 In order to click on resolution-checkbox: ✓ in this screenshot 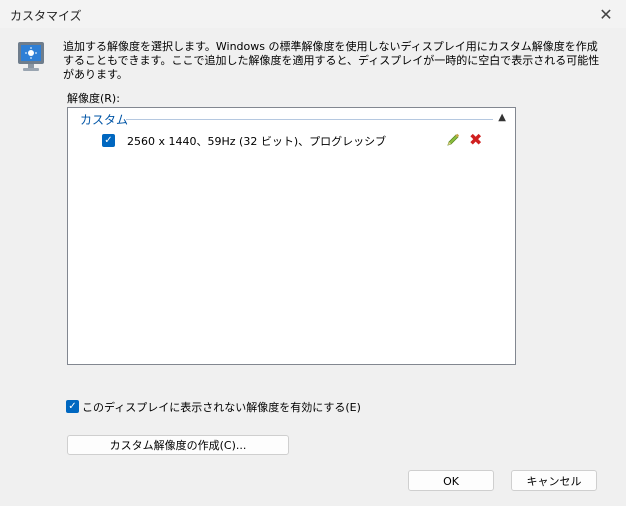, I will do `click(108, 140)`.